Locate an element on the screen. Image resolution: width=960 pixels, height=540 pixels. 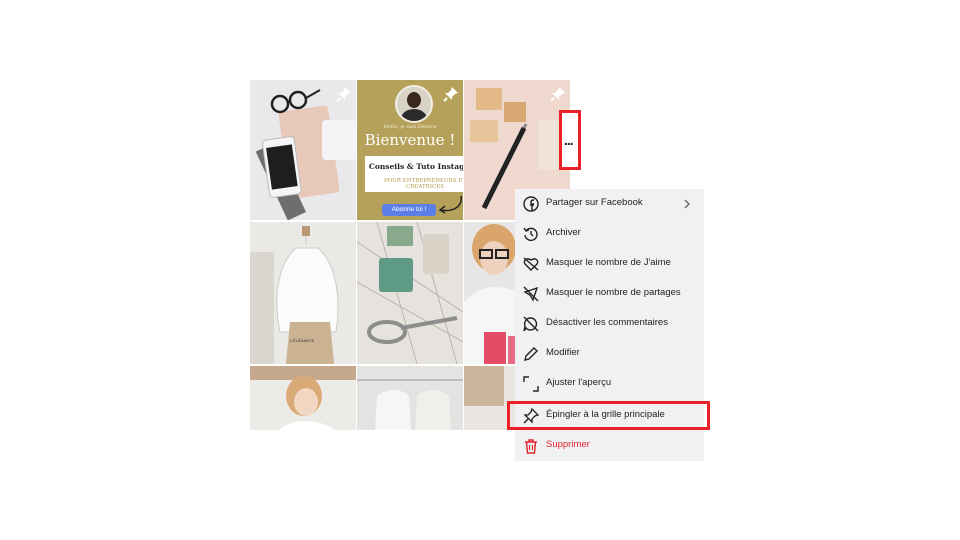
greeting-text: Hello, je suis Debora is located at coordinates (410, 127).